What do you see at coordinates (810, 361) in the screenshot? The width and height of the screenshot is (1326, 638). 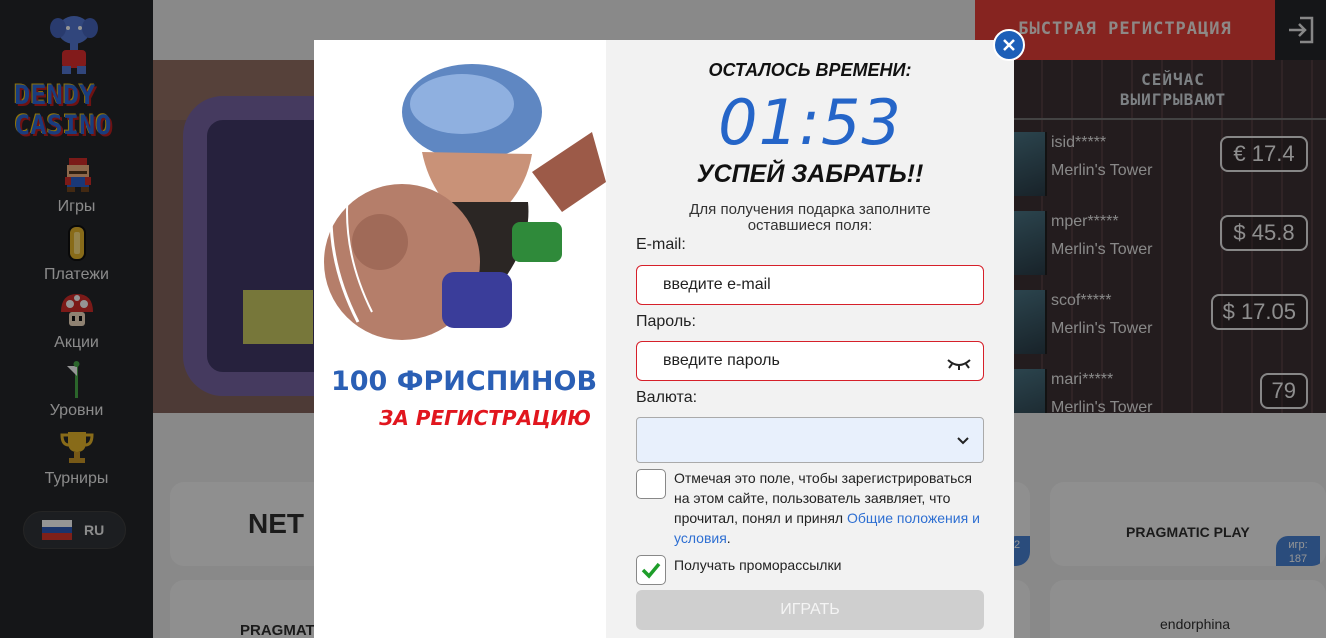 I see `password-field` at bounding box center [810, 361].